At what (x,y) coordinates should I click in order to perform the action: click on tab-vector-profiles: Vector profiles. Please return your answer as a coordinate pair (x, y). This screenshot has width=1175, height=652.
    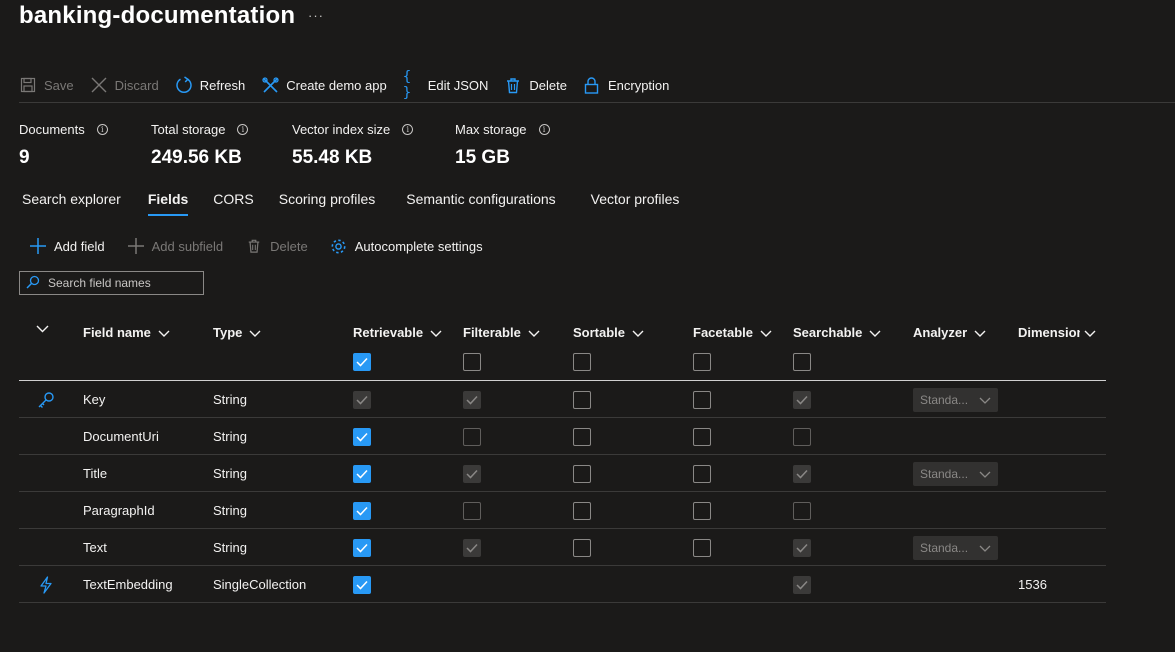
    Looking at the image, I should click on (635, 203).